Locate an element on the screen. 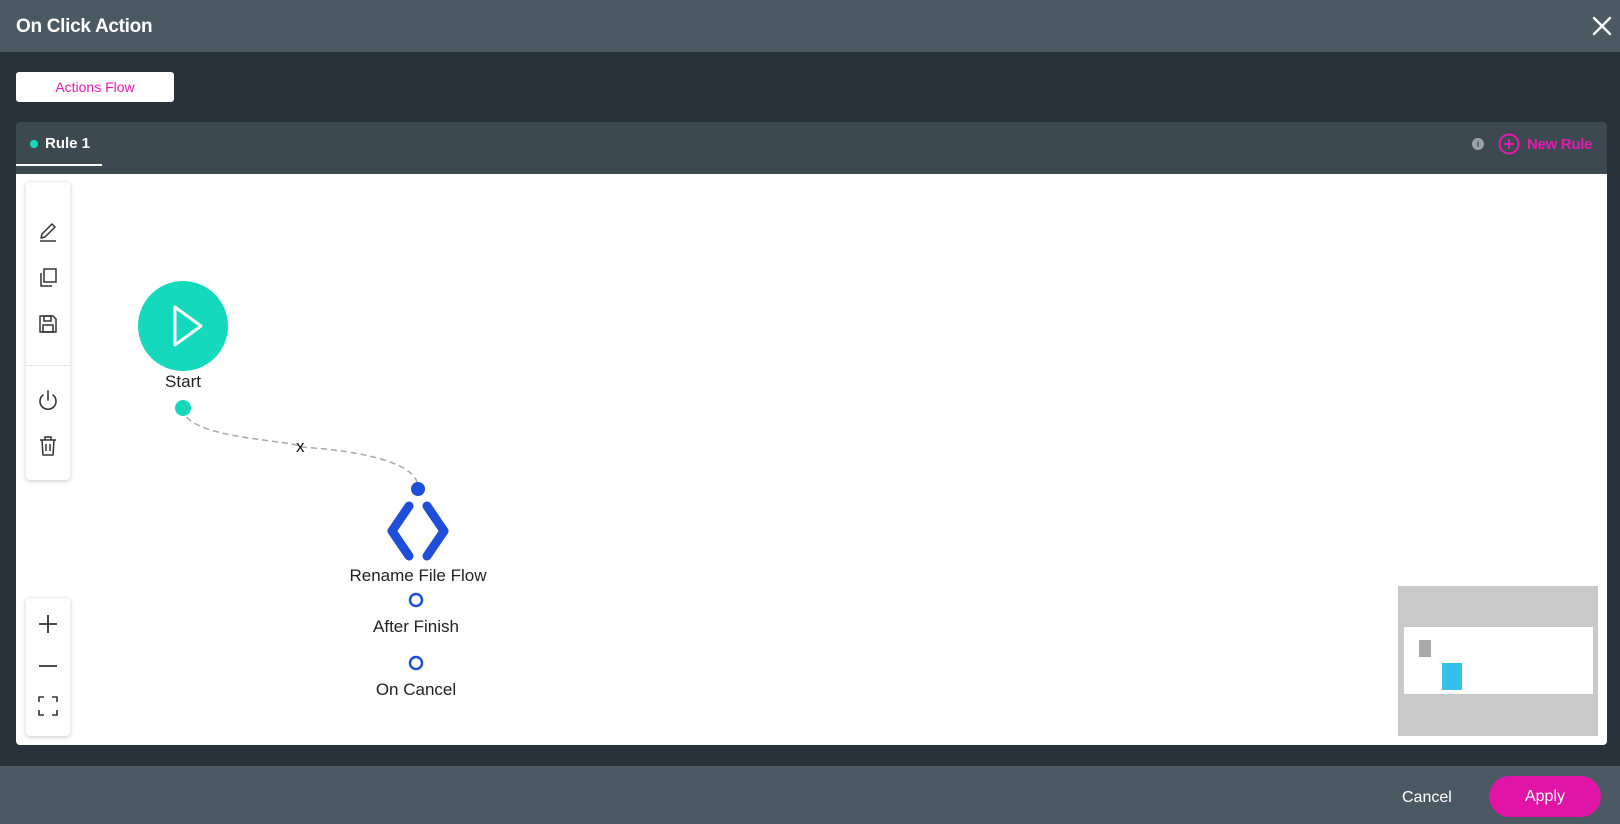 The height and width of the screenshot is (824, 1620). start-label: Start is located at coordinates (183, 381).